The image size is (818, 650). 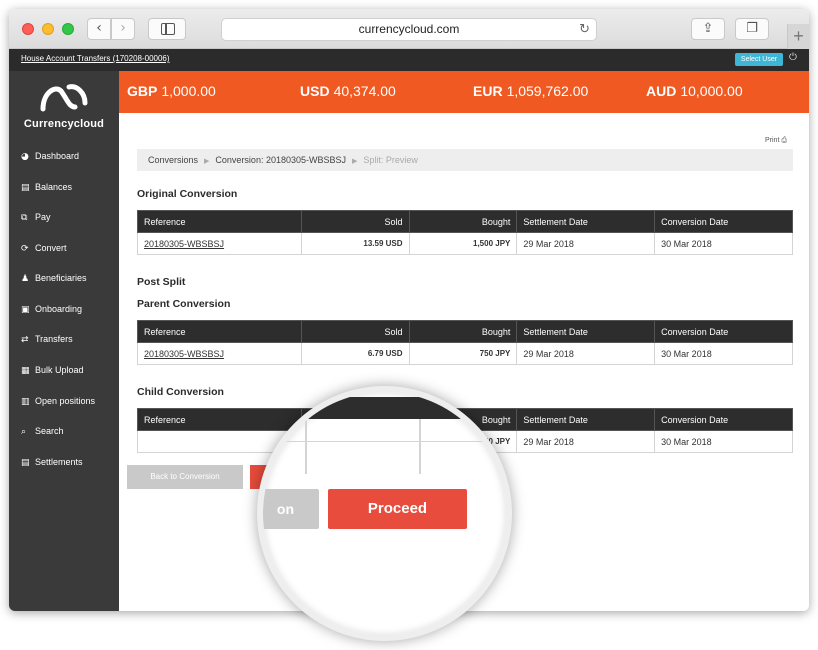 I want to click on sidebar-item-label: Transfers, so click(x=54, y=339).